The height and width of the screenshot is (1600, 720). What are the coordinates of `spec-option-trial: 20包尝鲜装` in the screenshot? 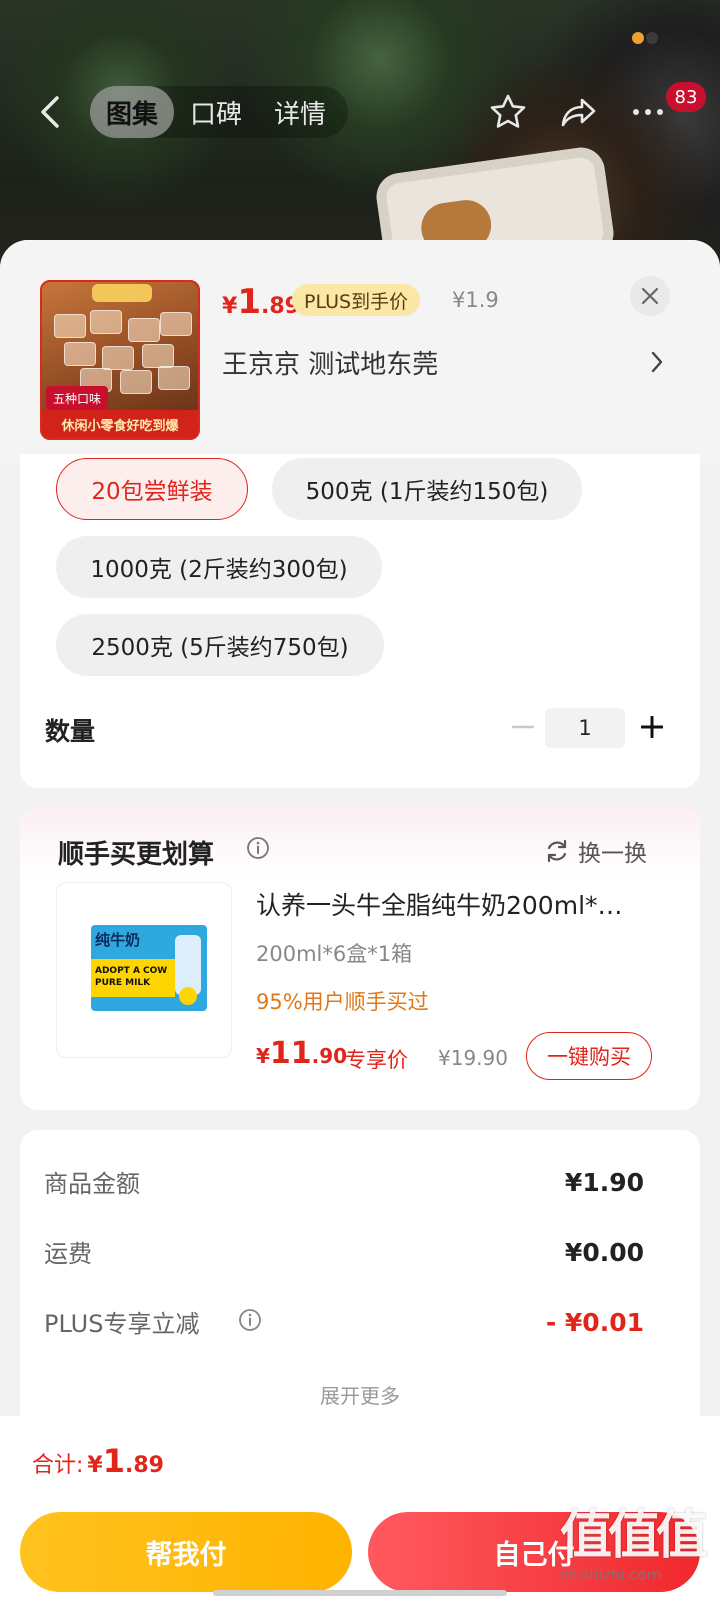 It's located at (152, 489).